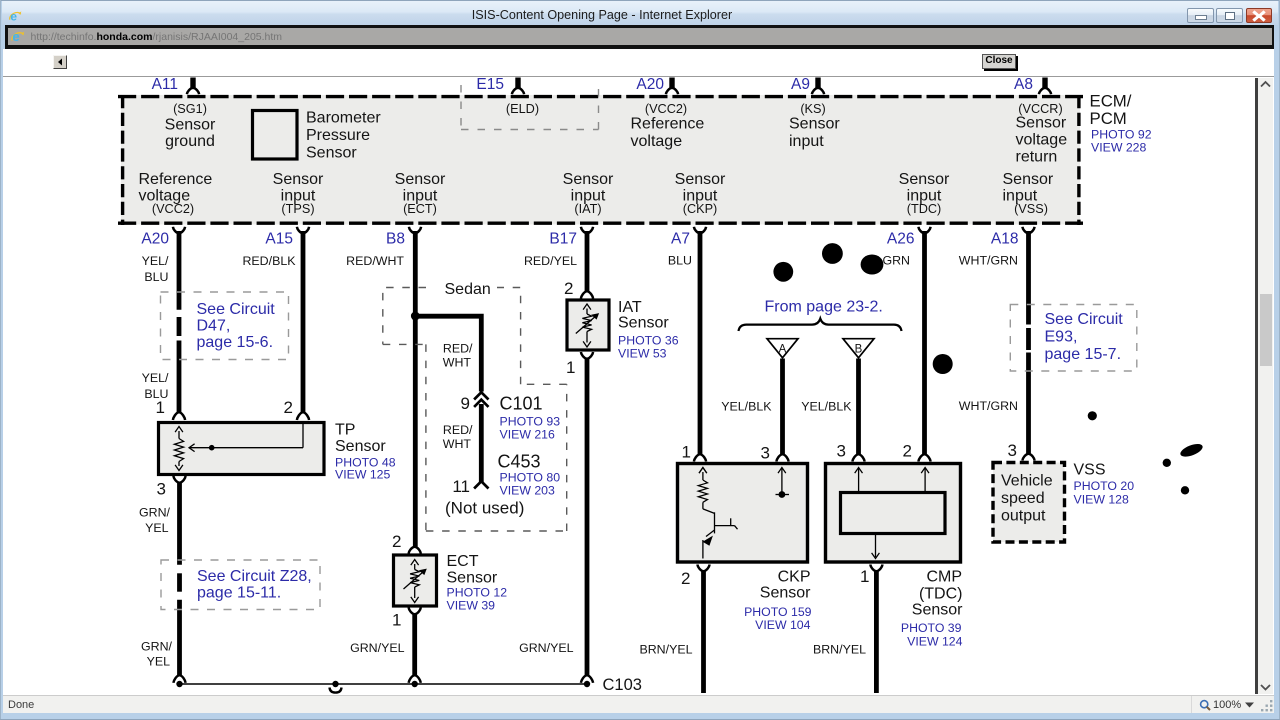 This screenshot has width=1280, height=720. What do you see at coordinates (530, 478) in the screenshot?
I see `svg-text: PHOTO 80` at bounding box center [530, 478].